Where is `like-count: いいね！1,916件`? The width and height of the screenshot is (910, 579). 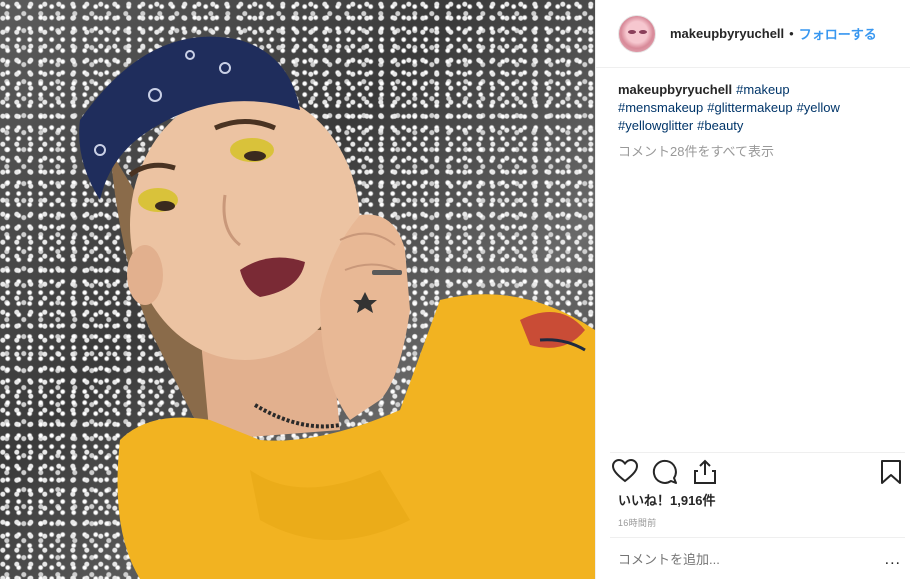 like-count: いいね！1,916件 is located at coordinates (667, 499).